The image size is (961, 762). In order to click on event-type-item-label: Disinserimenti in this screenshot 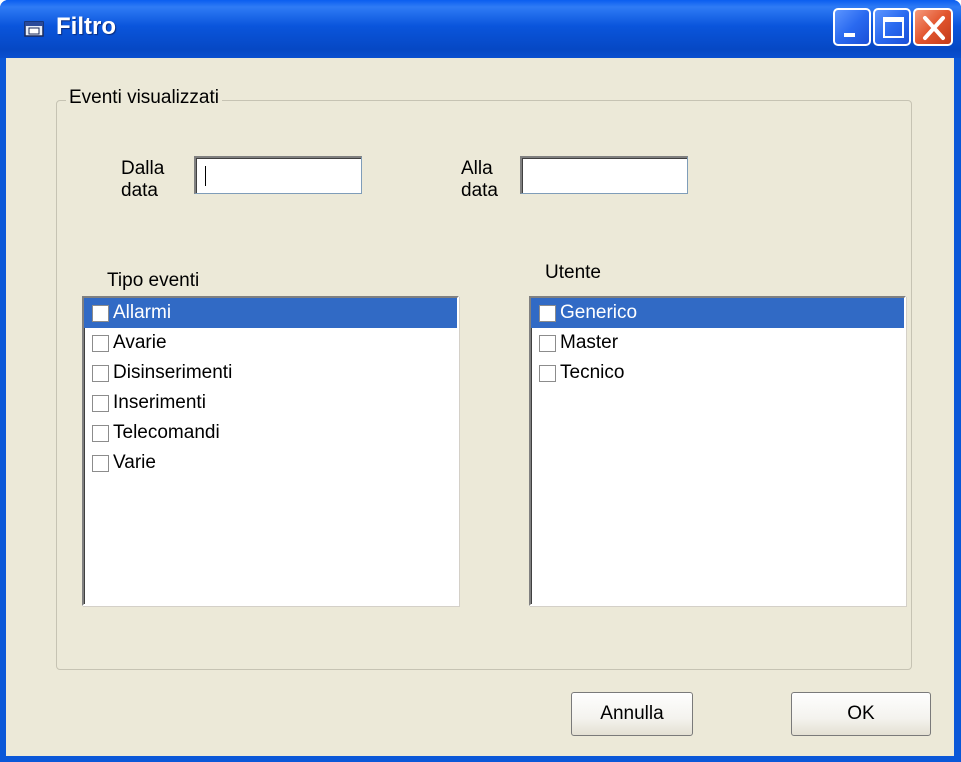, I will do `click(173, 372)`.